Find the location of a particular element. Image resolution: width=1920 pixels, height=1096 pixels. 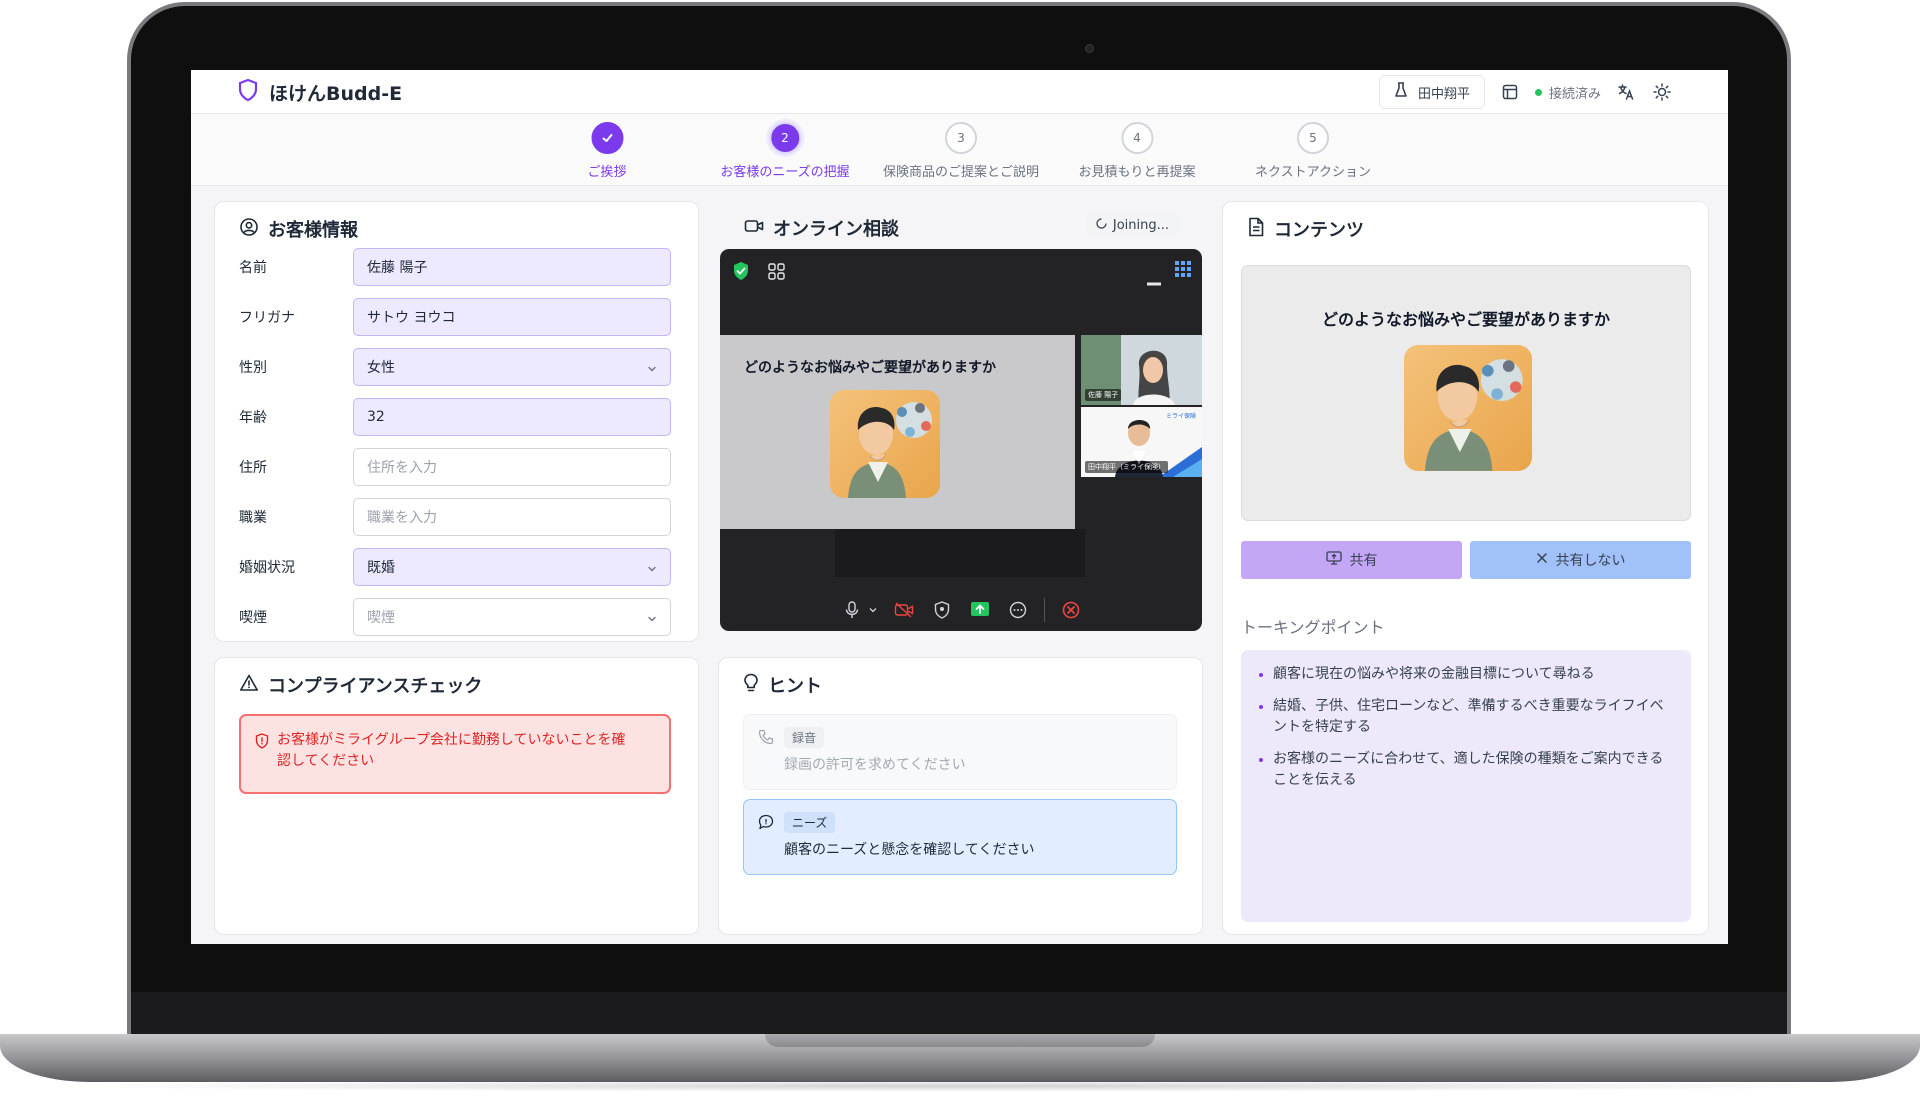

compliance-title: コンプライアンスチェック is located at coordinates (360, 685).